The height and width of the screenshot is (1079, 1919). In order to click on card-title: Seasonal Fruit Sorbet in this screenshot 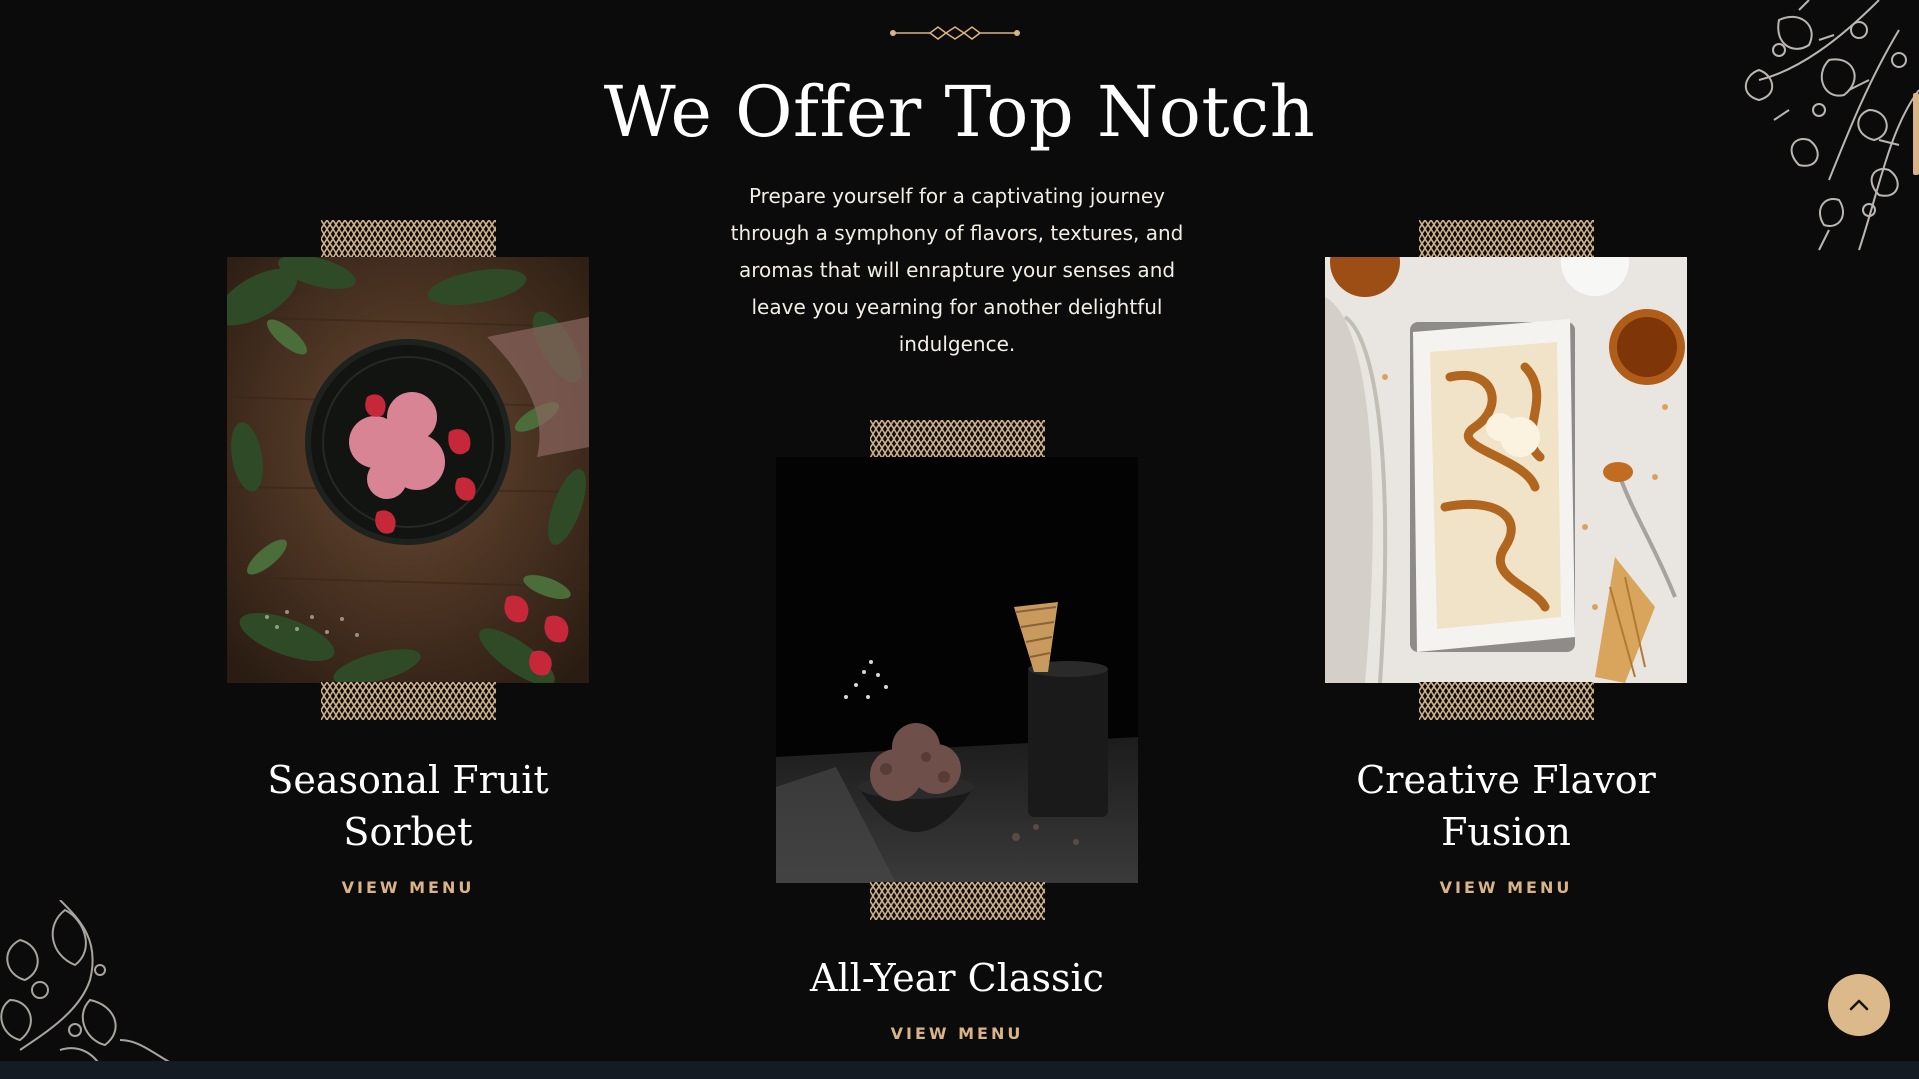, I will do `click(408, 806)`.